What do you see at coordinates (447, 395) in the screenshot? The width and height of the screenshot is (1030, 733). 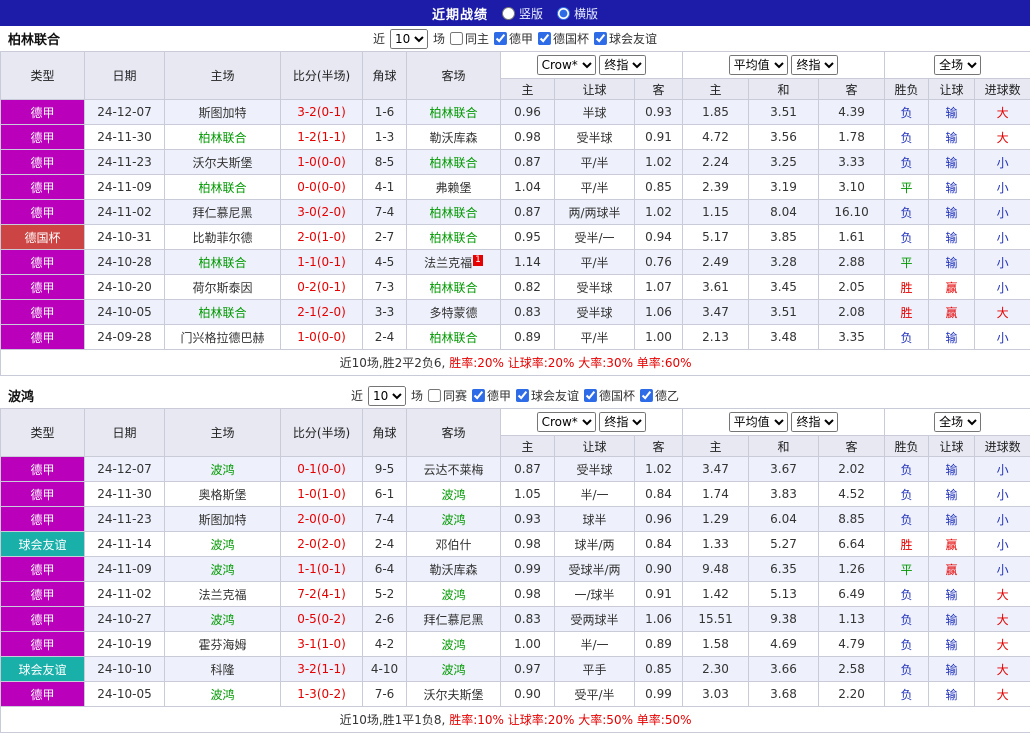 I see `same-scope-filter: 同赛` at bounding box center [447, 395].